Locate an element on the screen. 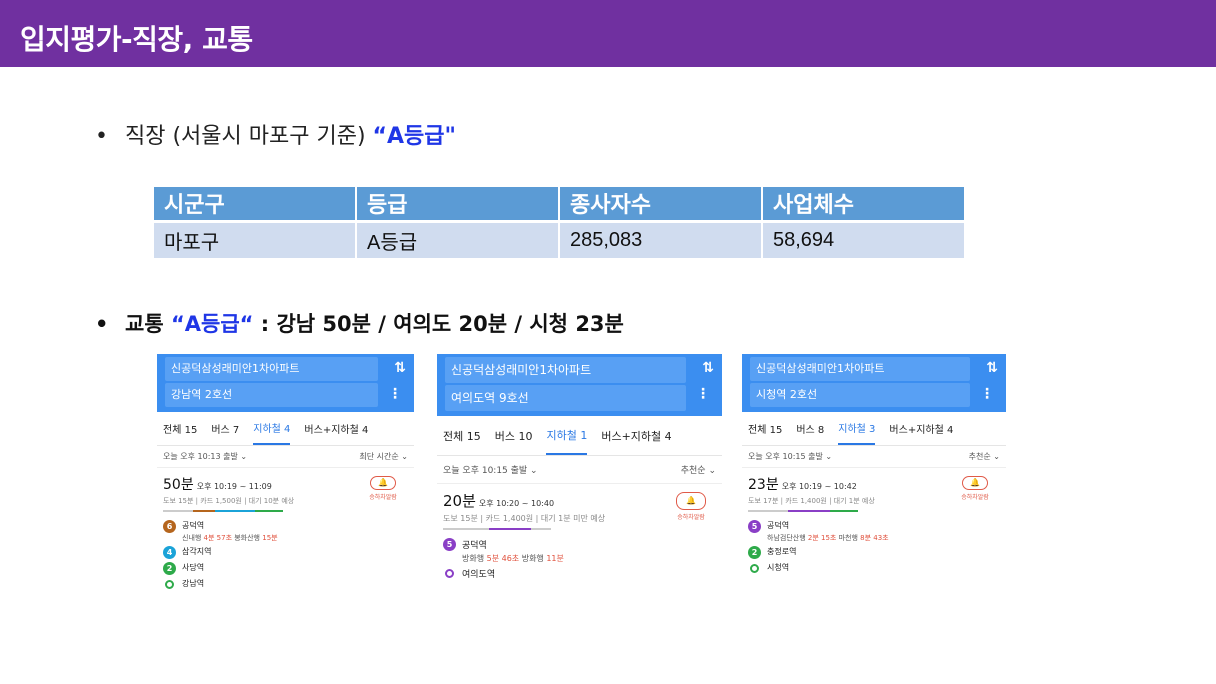 This screenshot has height=684, width=1216. station-stop: 2 충정로역 is located at coordinates (874, 552).